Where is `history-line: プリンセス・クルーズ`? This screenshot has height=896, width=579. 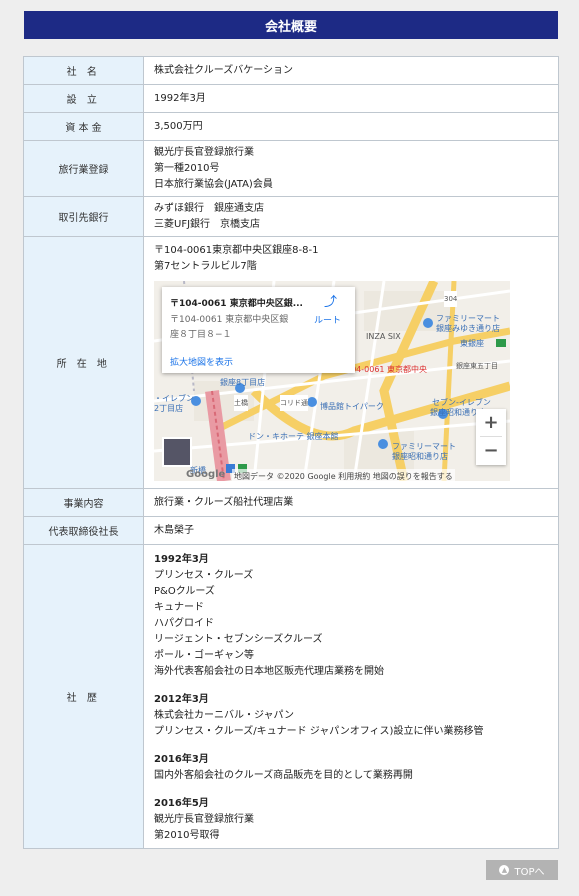 history-line: プリンセス・クルーズ is located at coordinates (204, 575).